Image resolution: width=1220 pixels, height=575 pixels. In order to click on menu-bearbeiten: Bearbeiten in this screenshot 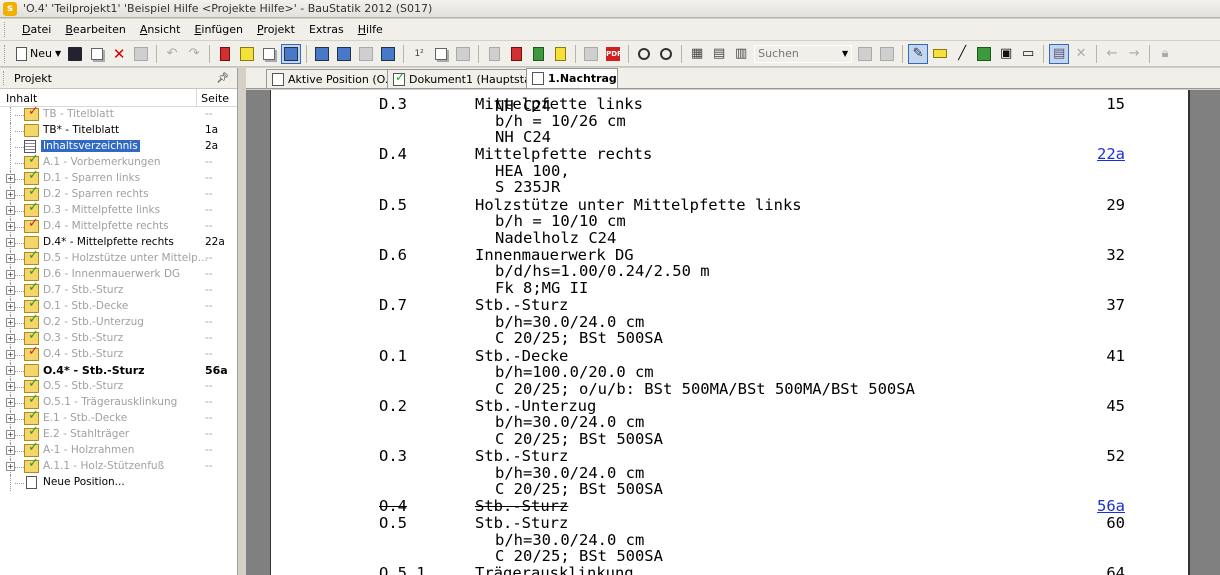, I will do `click(95, 29)`.